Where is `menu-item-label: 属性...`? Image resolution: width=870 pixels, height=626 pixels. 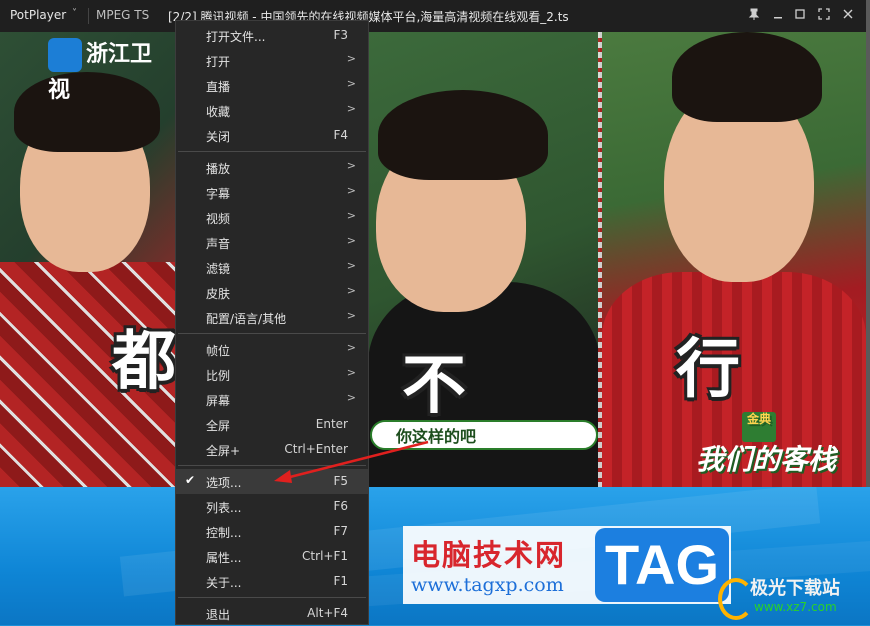 menu-item-label: 属性... is located at coordinates (224, 558).